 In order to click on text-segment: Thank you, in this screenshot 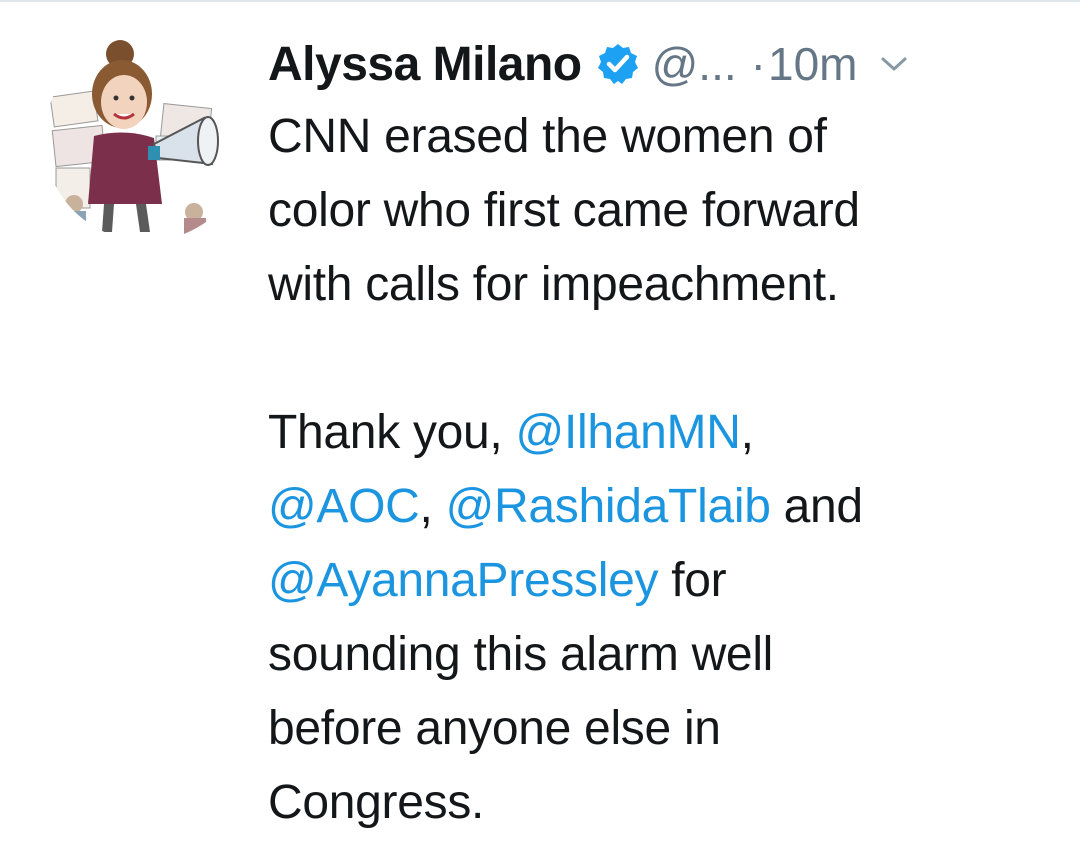, I will do `click(392, 432)`.